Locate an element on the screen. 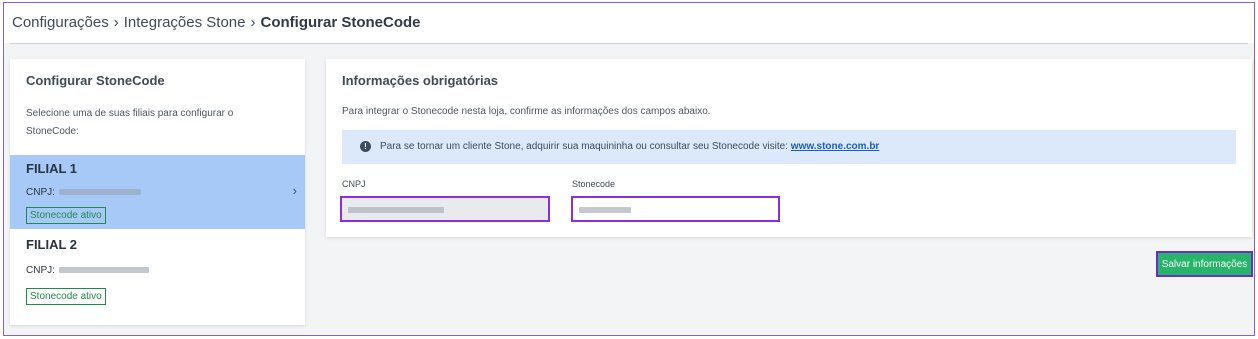 The width and height of the screenshot is (1258, 339). branch-item-filial-1: FILIAL 1 CNPJ: › Stonecode ativo is located at coordinates (157, 192).